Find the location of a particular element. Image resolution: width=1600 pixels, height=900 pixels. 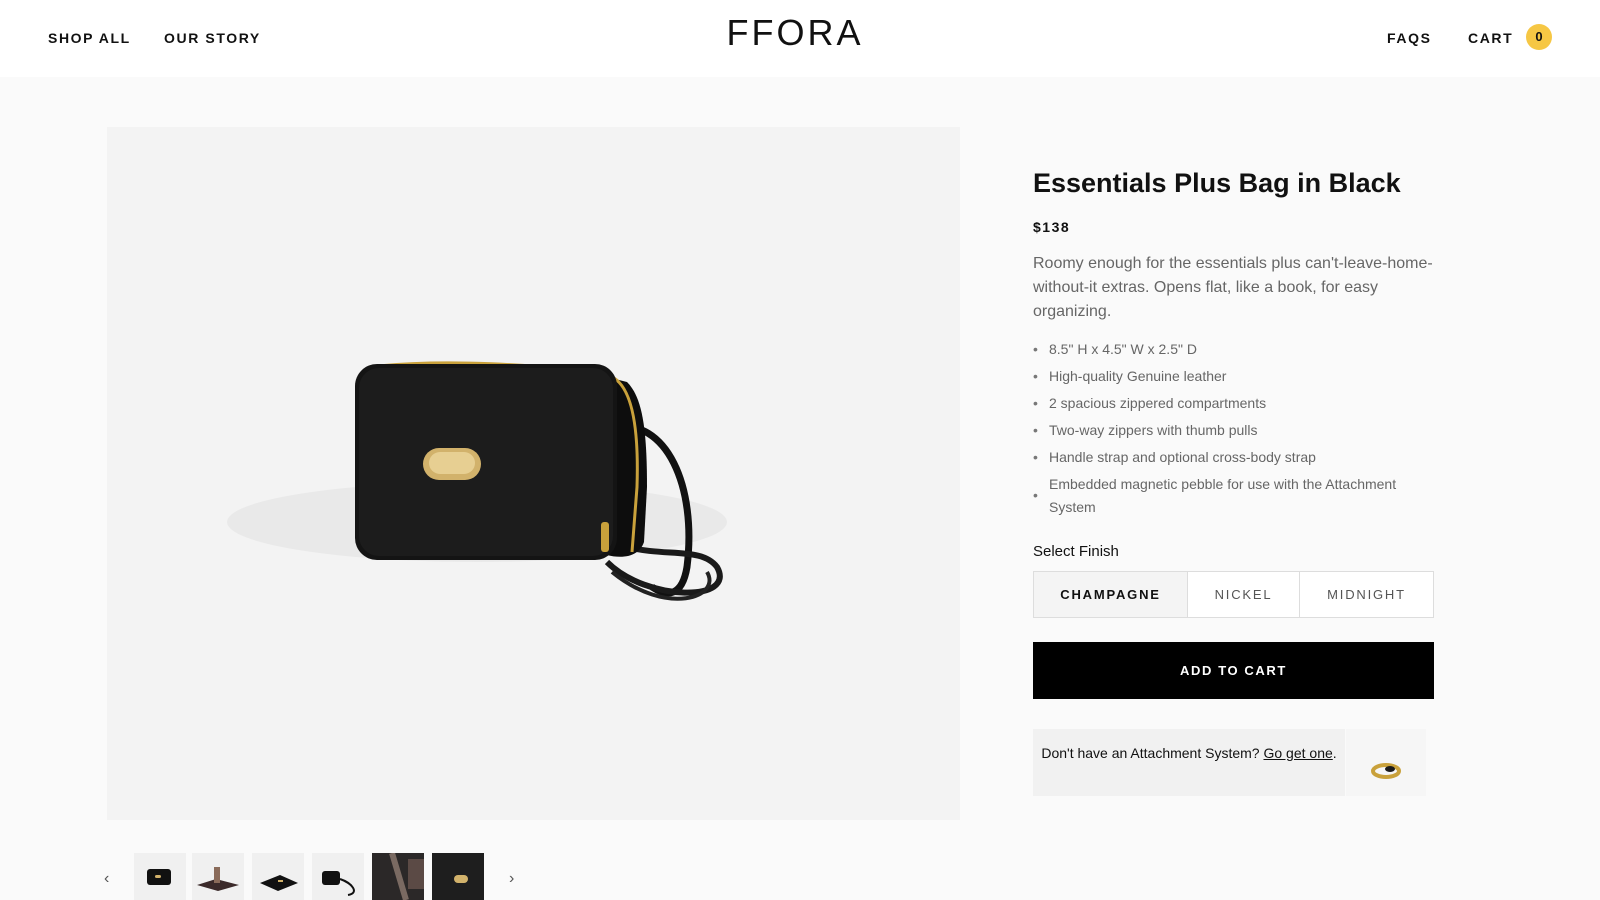

bag-worn-thumb-icon is located at coordinates (398, 876).